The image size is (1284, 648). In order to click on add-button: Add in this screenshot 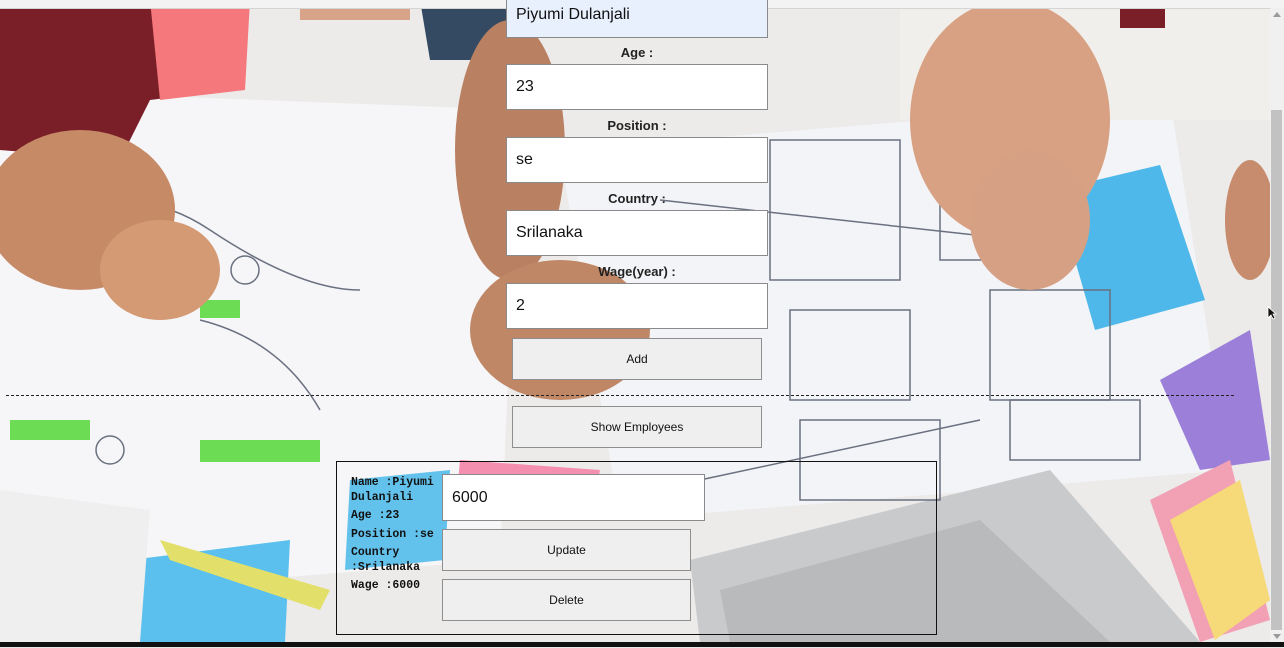, I will do `click(637, 359)`.